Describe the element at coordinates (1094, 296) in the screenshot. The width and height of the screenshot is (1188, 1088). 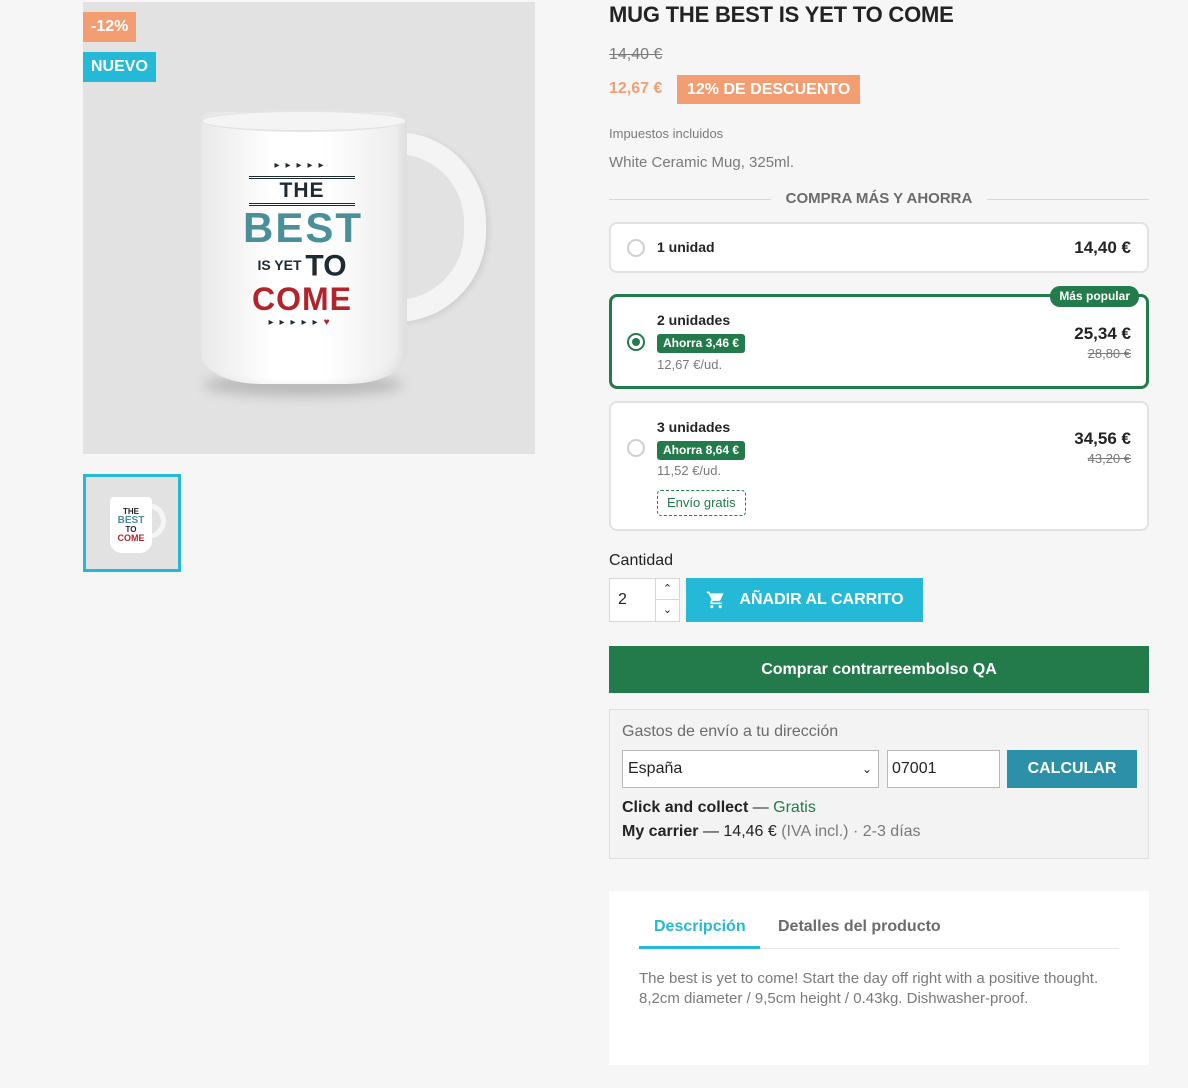
I see `popular-badge: Más popular` at that location.